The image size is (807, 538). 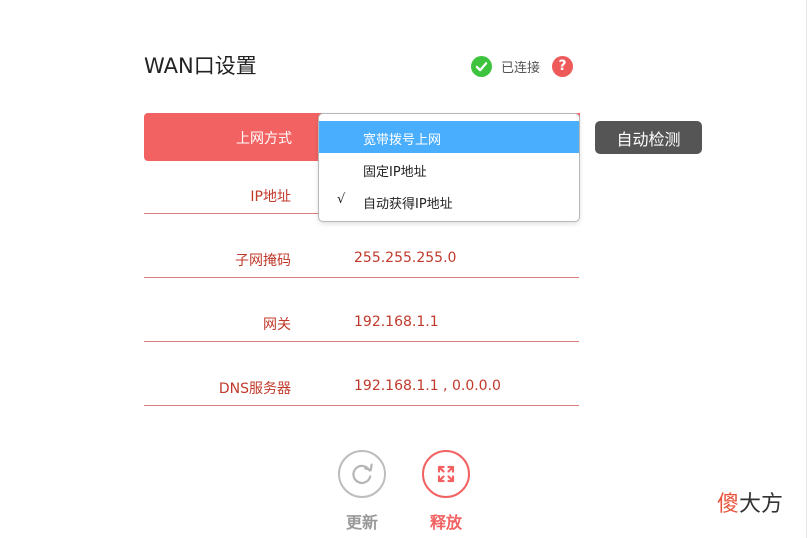 I want to click on field-label: 网关, so click(x=277, y=325).